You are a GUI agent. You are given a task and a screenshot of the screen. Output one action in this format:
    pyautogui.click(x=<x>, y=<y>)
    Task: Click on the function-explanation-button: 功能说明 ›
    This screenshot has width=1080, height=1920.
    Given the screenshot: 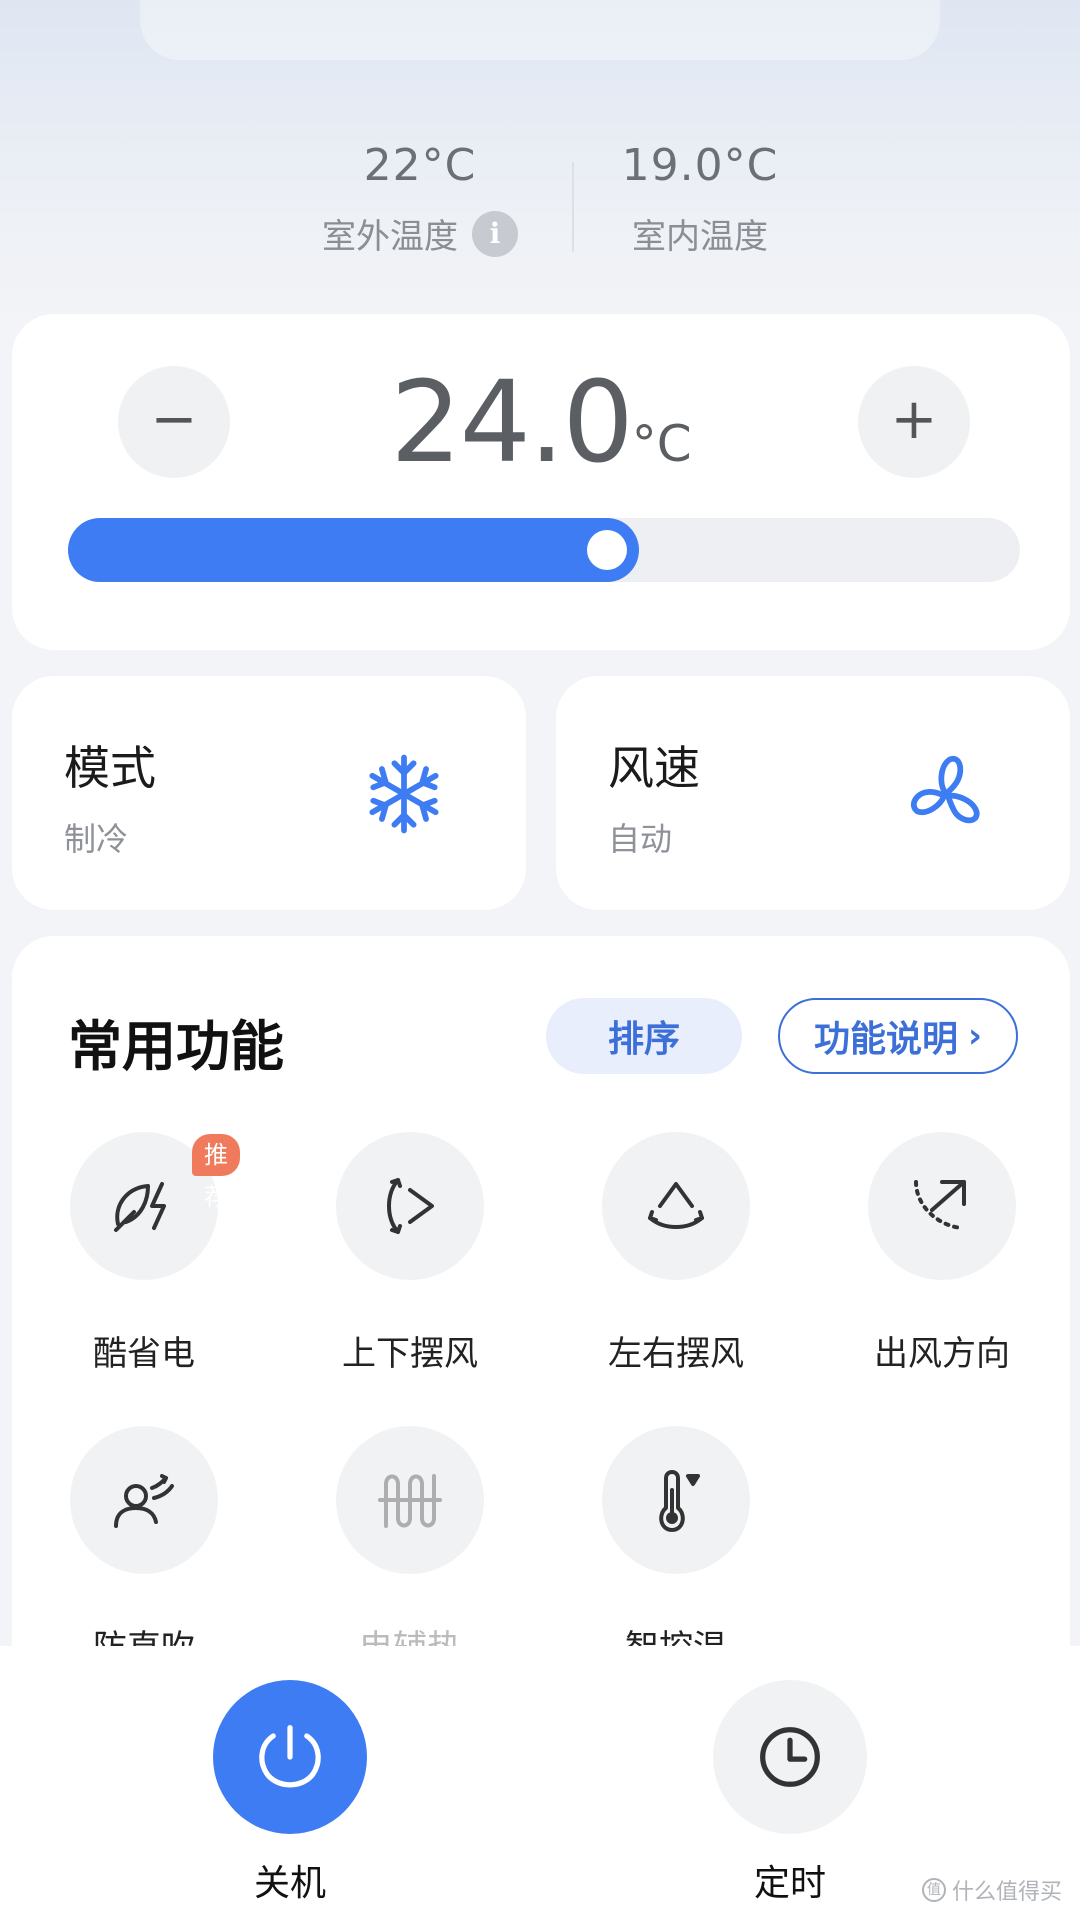 What is the action you would take?
    pyautogui.click(x=898, y=1036)
    